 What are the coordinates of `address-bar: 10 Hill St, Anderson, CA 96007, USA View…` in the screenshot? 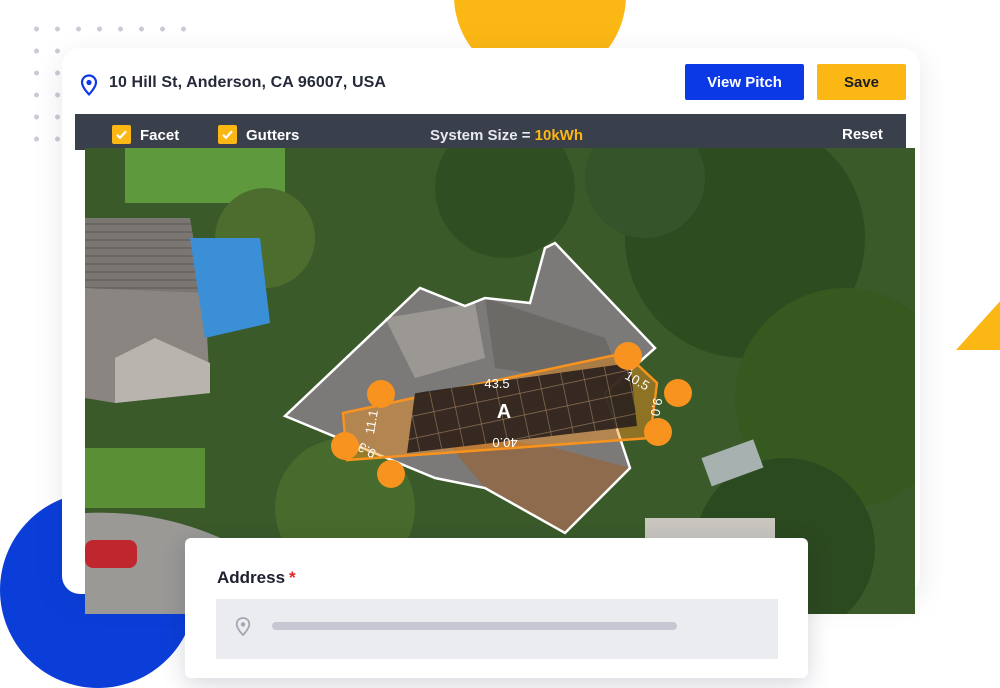 It's located at (491, 81).